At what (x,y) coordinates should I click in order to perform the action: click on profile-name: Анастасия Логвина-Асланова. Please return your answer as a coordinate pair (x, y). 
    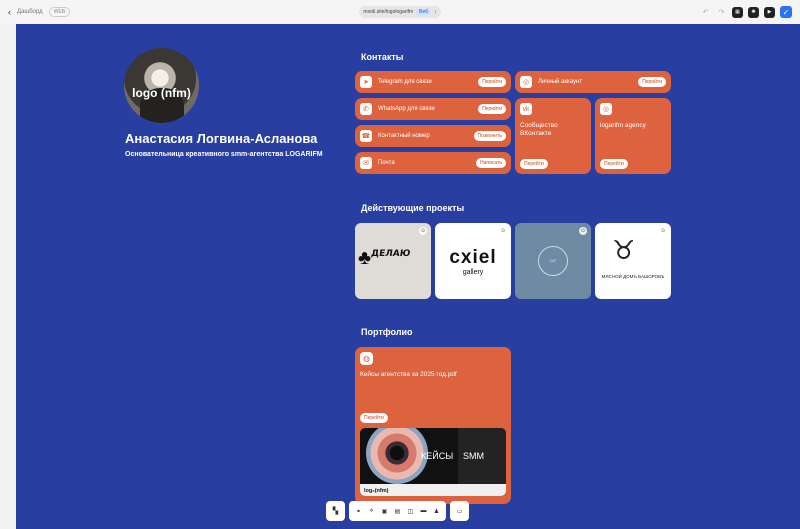
    Looking at the image, I should click on (221, 138).